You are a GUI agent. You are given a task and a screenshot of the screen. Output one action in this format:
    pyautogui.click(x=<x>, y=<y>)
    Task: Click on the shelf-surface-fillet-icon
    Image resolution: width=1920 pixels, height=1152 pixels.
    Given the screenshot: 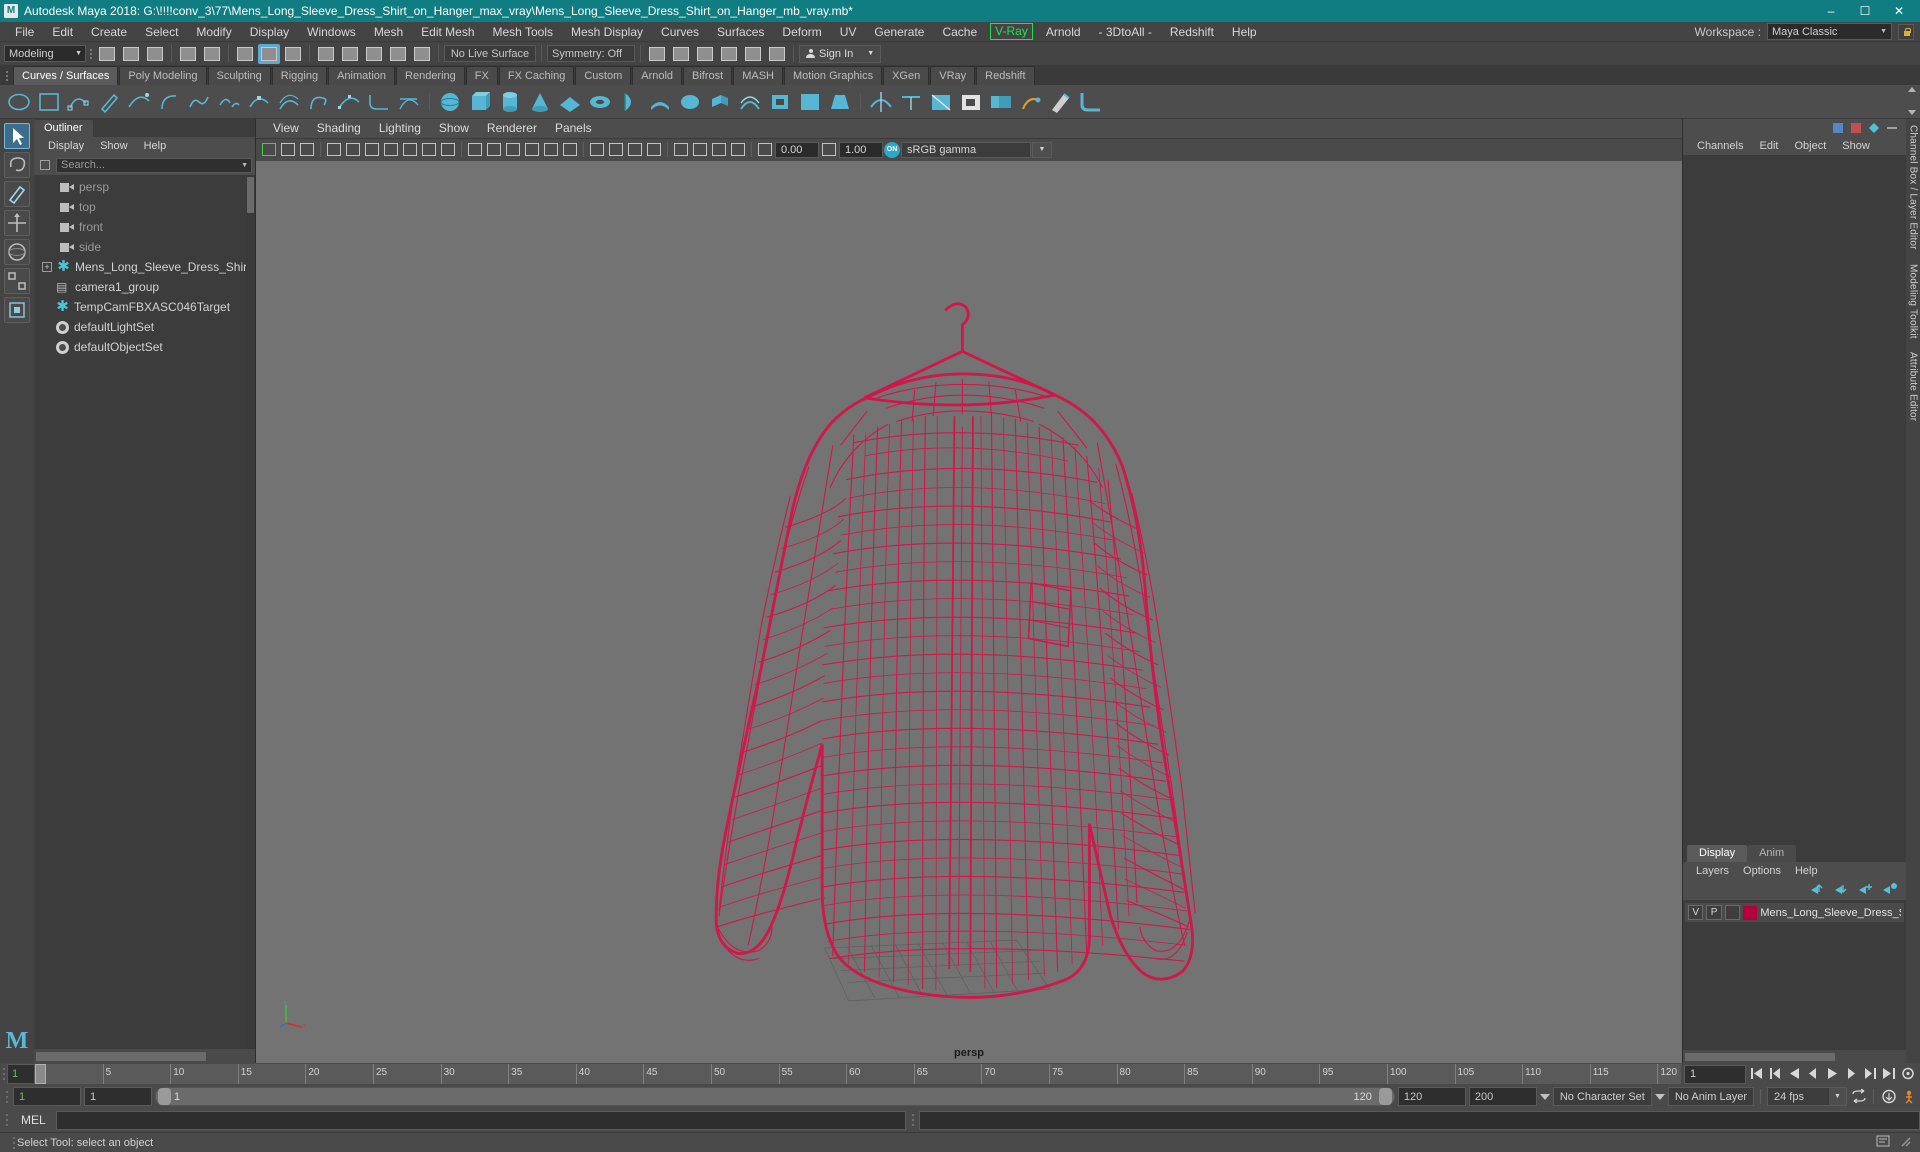 What is the action you would take?
    pyautogui.click(x=1091, y=102)
    